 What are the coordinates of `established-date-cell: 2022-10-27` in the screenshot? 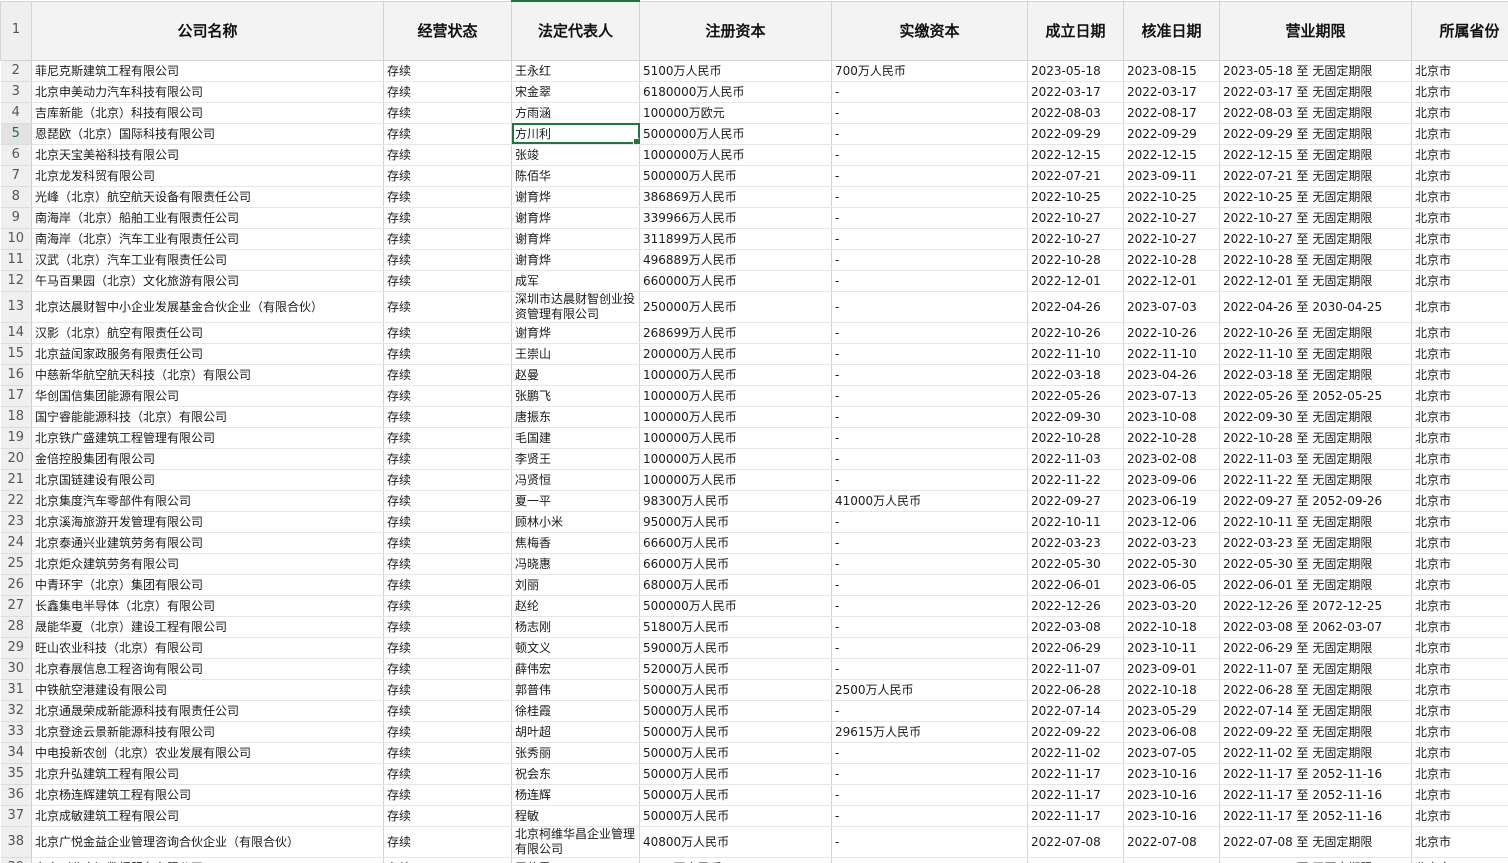 It's located at (1075, 239).